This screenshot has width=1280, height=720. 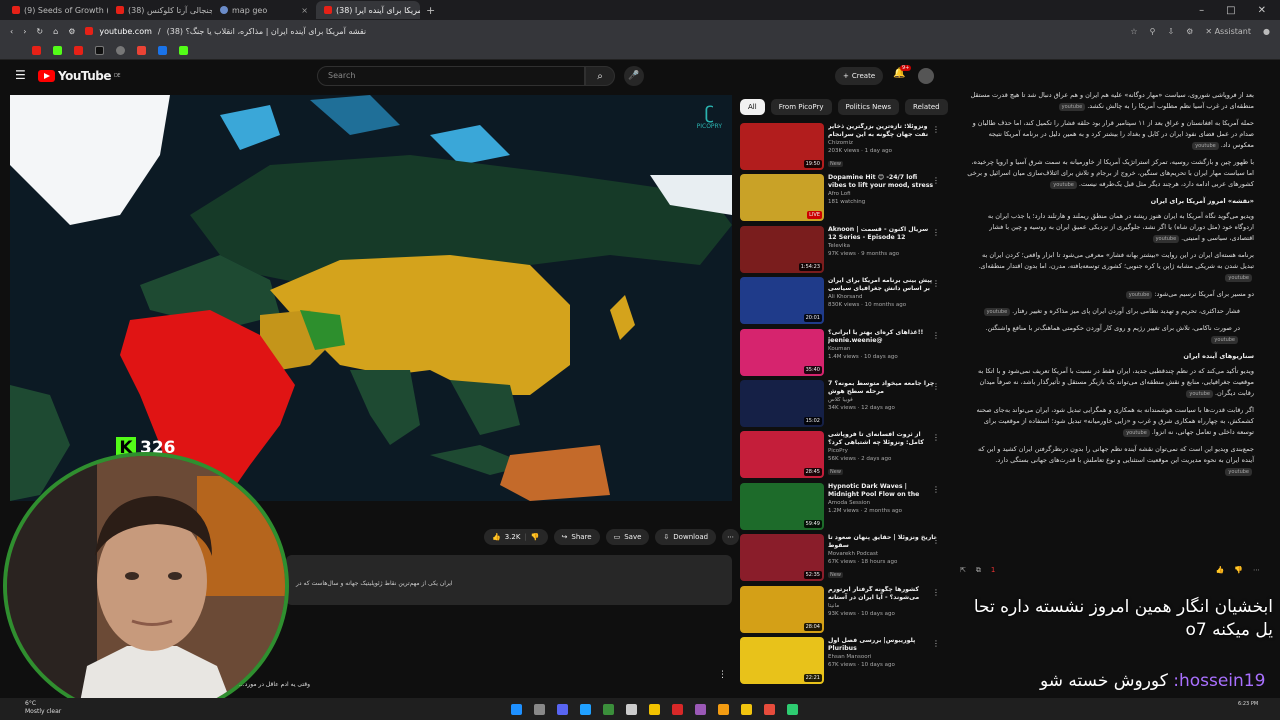 I want to click on video-channel: Ali Khorsand, so click(x=884, y=297).